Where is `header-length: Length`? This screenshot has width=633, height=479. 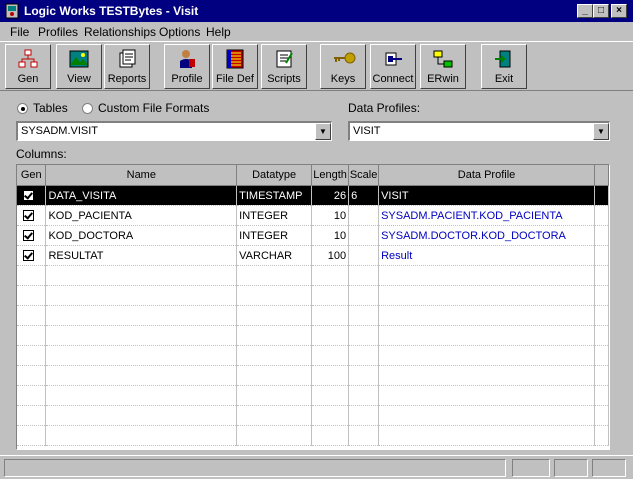
header-length: Length is located at coordinates (330, 175).